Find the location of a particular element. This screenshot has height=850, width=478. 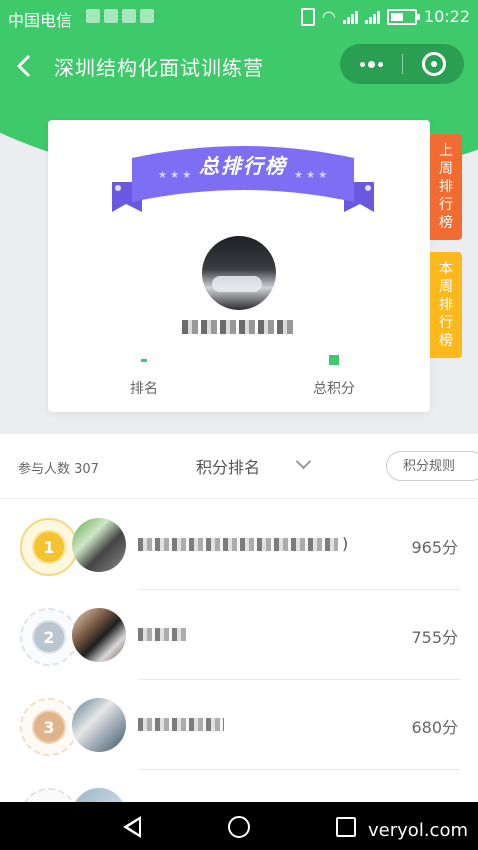

score-rules-button: 积分规则 is located at coordinates (432, 466).